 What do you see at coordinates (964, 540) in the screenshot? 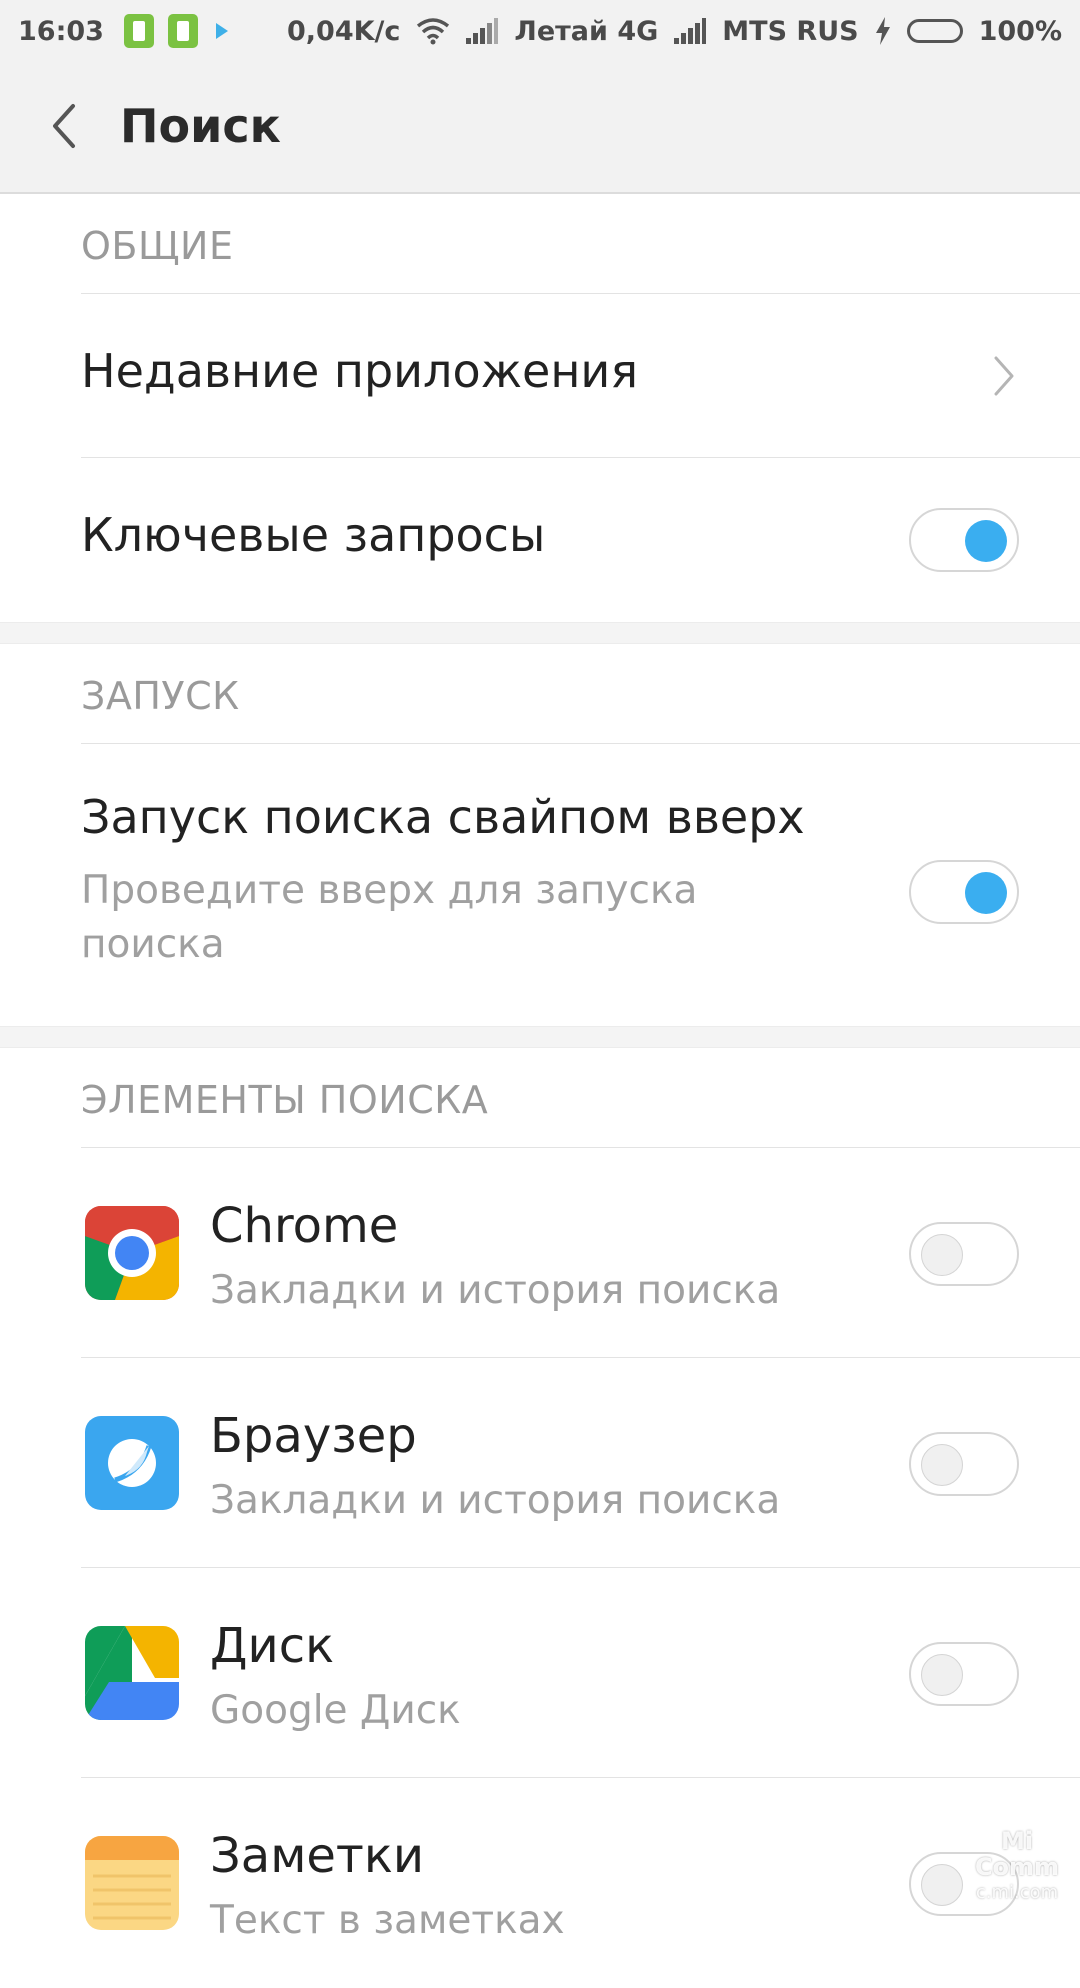
I see `key-queries-toggle` at bounding box center [964, 540].